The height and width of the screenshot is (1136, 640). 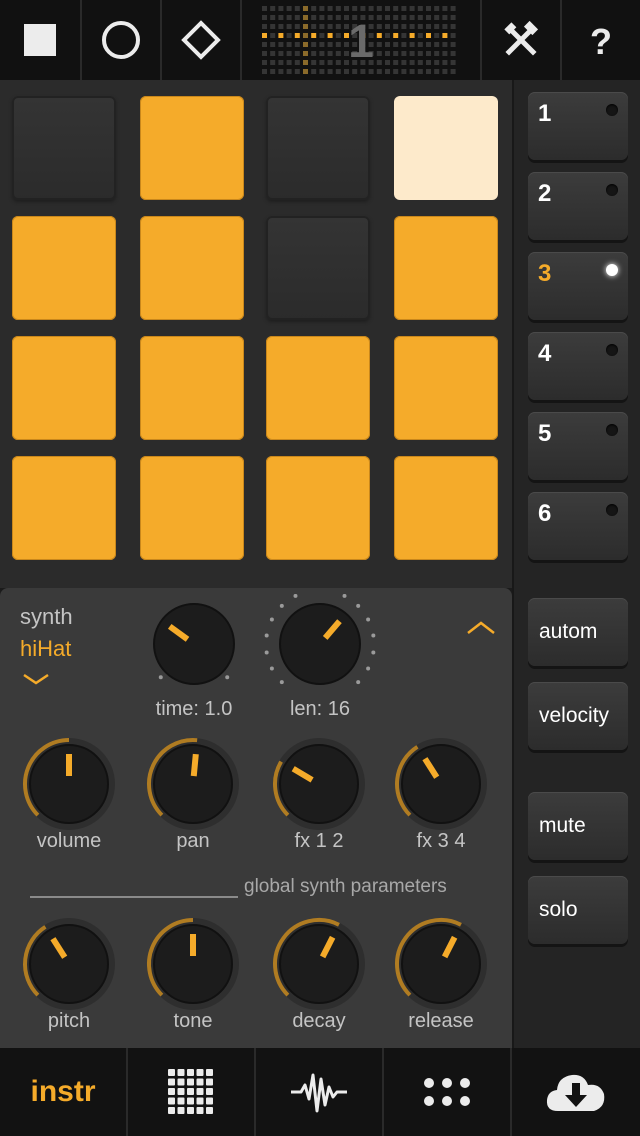 I want to click on tab-grid, so click(x=192, y=1092).